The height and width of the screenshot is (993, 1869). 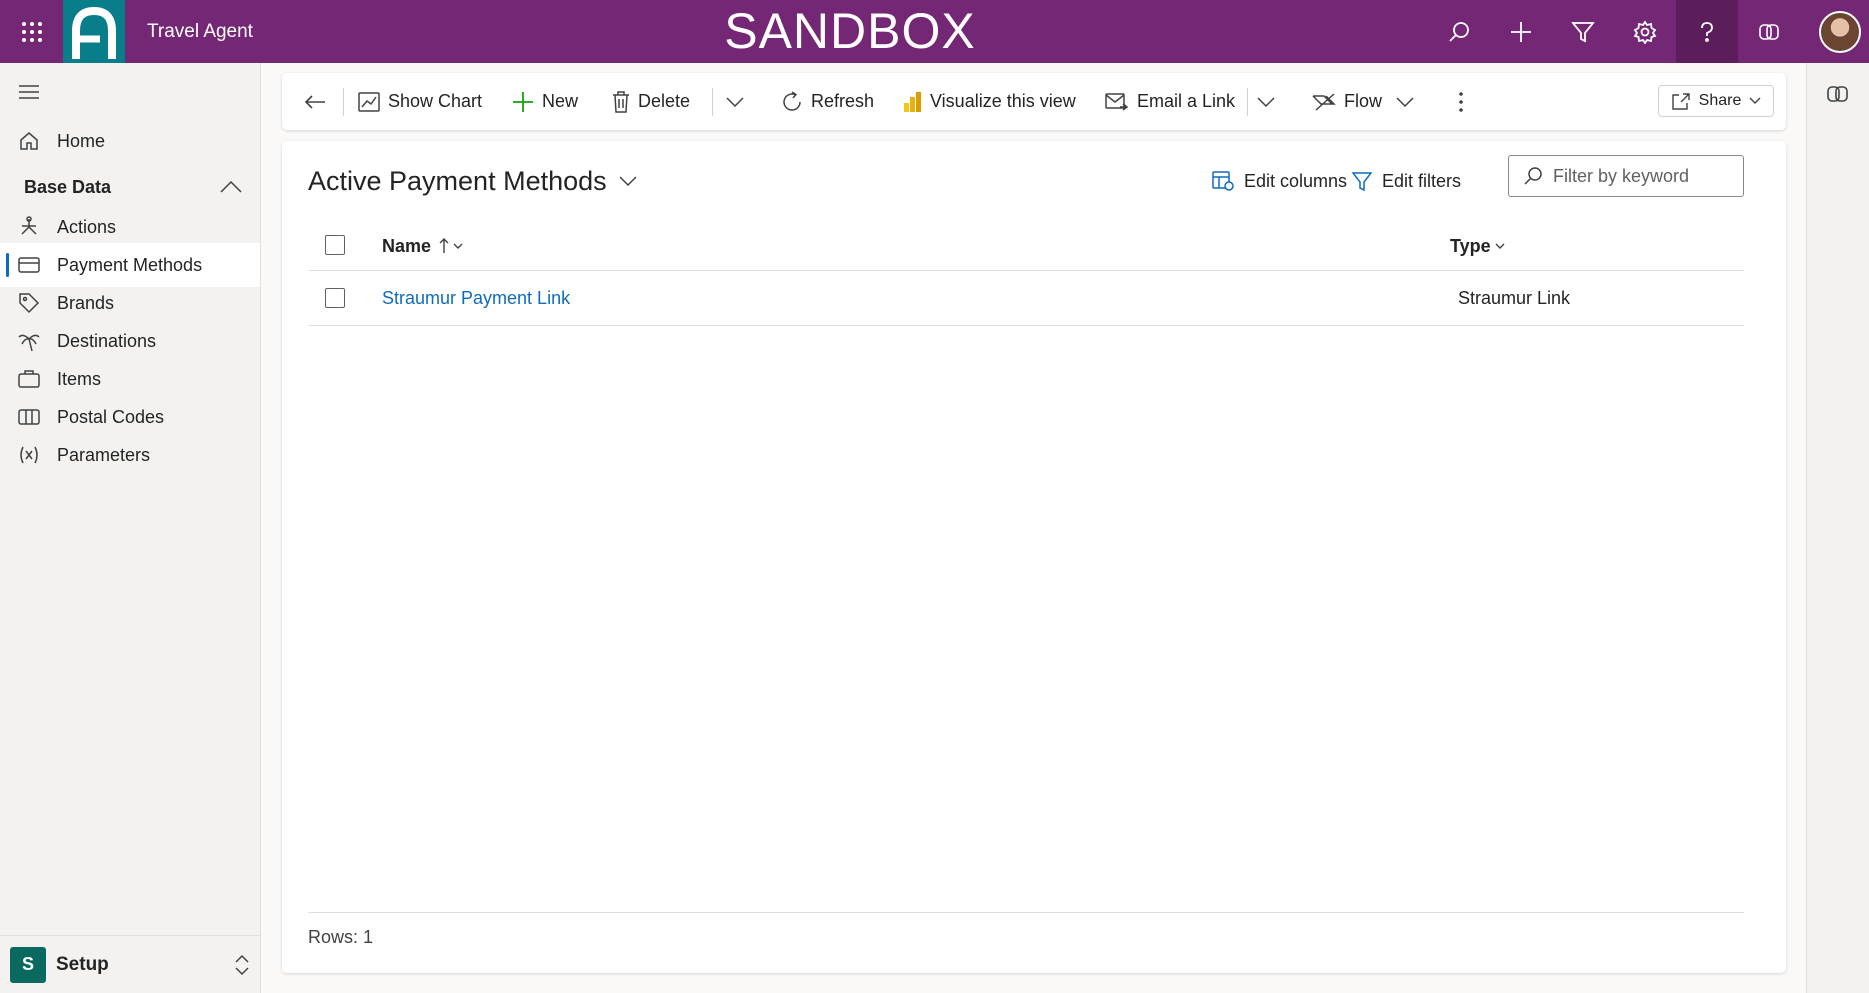 I want to click on power-bi-icon, so click(x=912, y=101).